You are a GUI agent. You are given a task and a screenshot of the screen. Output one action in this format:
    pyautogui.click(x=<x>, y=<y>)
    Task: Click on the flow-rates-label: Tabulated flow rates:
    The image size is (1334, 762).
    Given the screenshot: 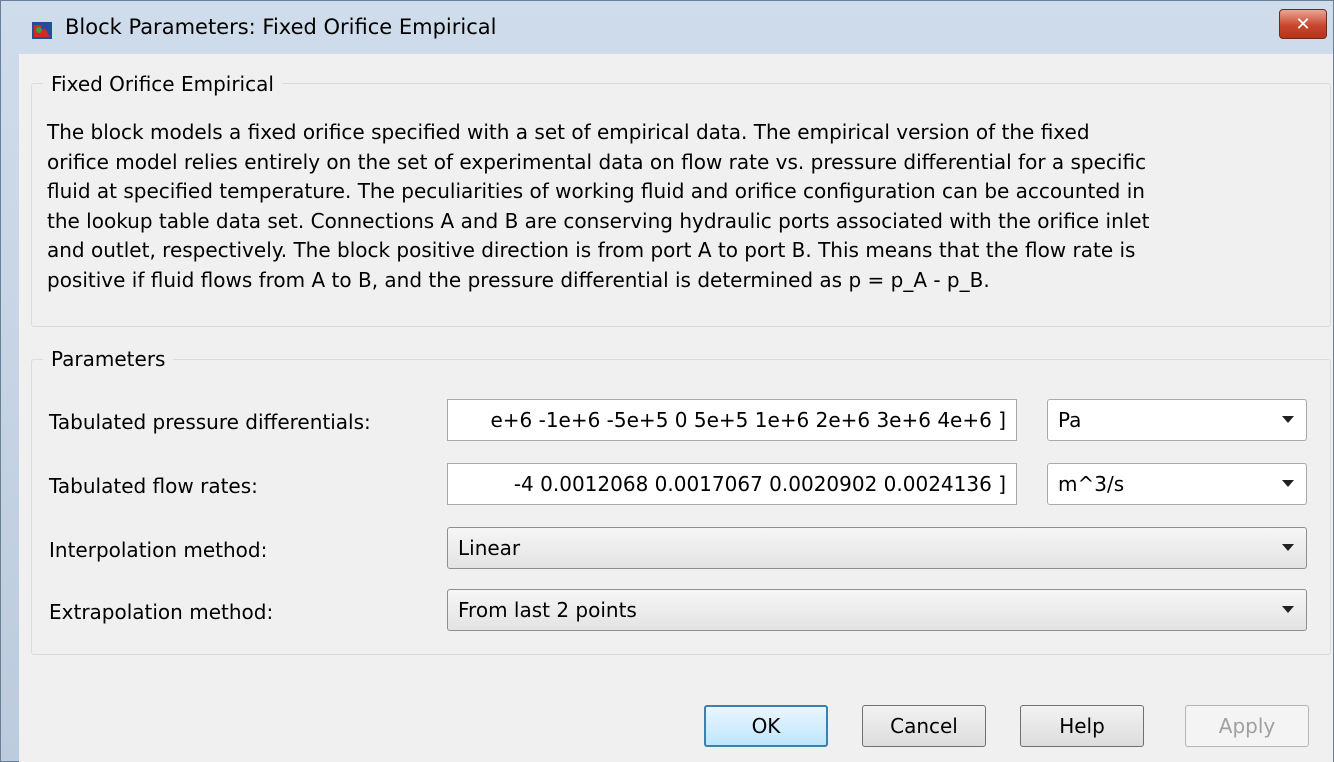 What is the action you would take?
    pyautogui.click(x=153, y=486)
    